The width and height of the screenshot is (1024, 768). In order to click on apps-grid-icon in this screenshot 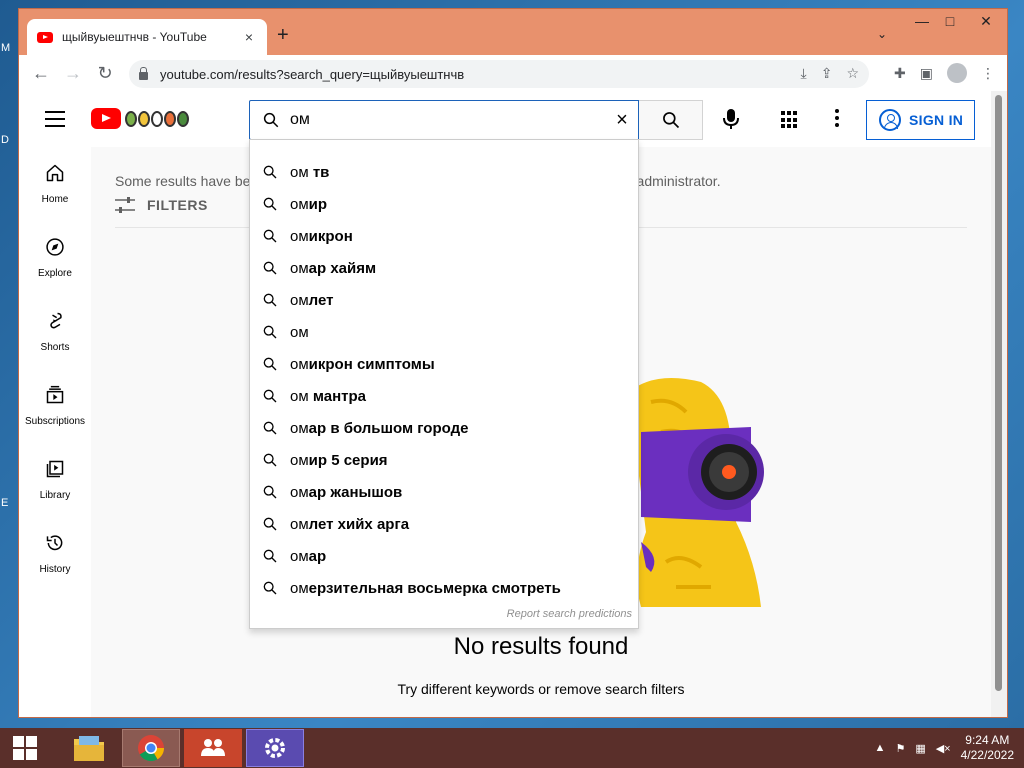, I will do `click(790, 120)`.